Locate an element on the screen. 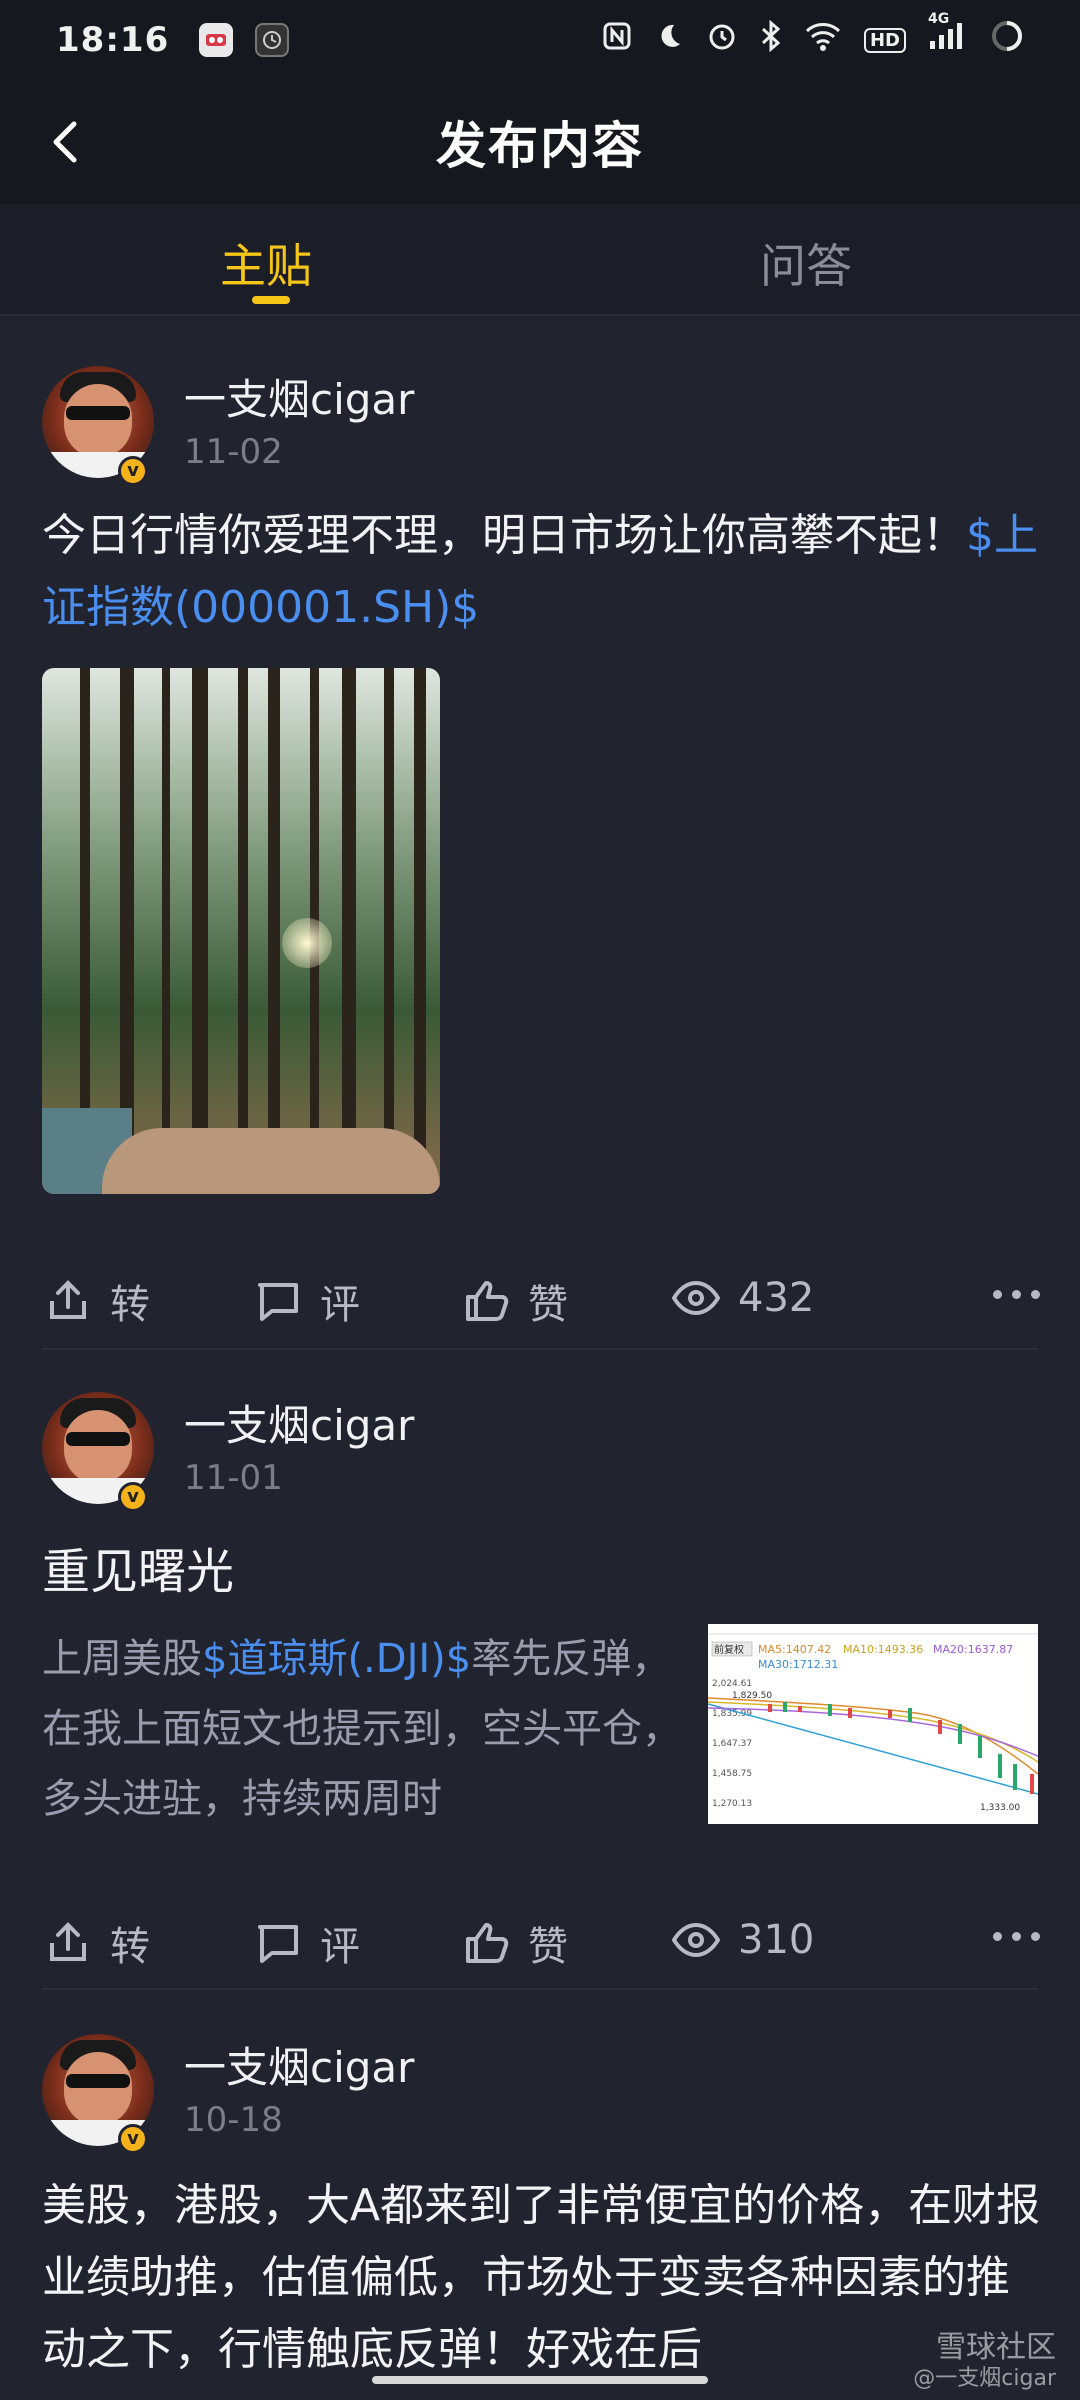  post-date: 10-18 is located at coordinates (233, 2120).